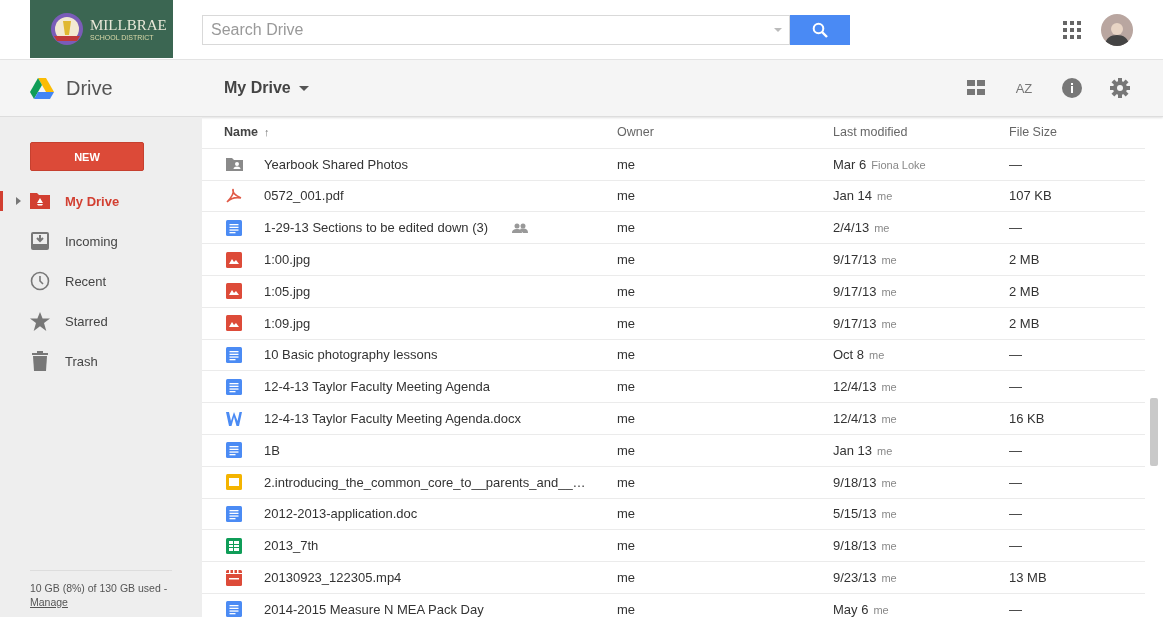  What do you see at coordinates (374, 609) in the screenshot?
I see `file-name: 2014-2015 Measure N MEA Pack Day` at bounding box center [374, 609].